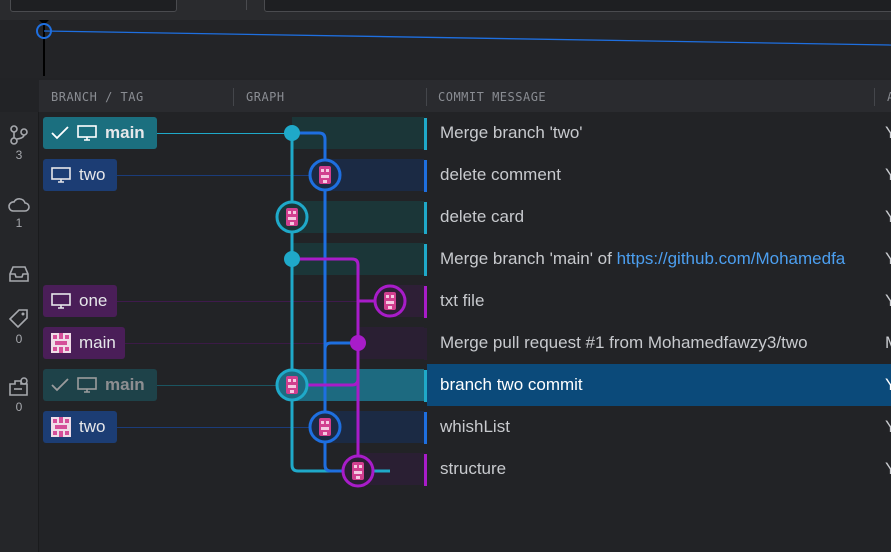  Describe the element at coordinates (246, 5) in the screenshot. I see `toolbar-divider` at that location.